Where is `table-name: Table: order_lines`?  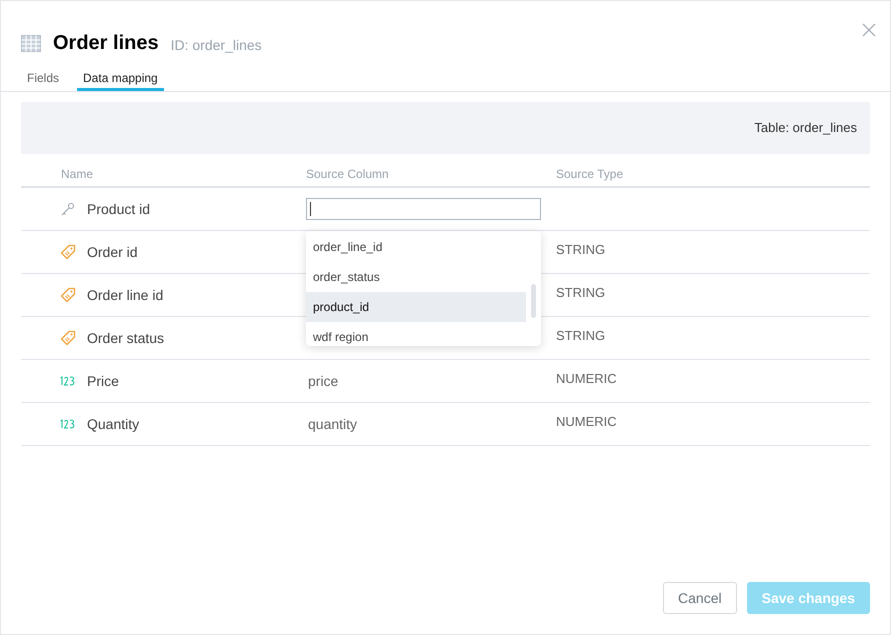
table-name: Table: order_lines is located at coordinates (805, 128).